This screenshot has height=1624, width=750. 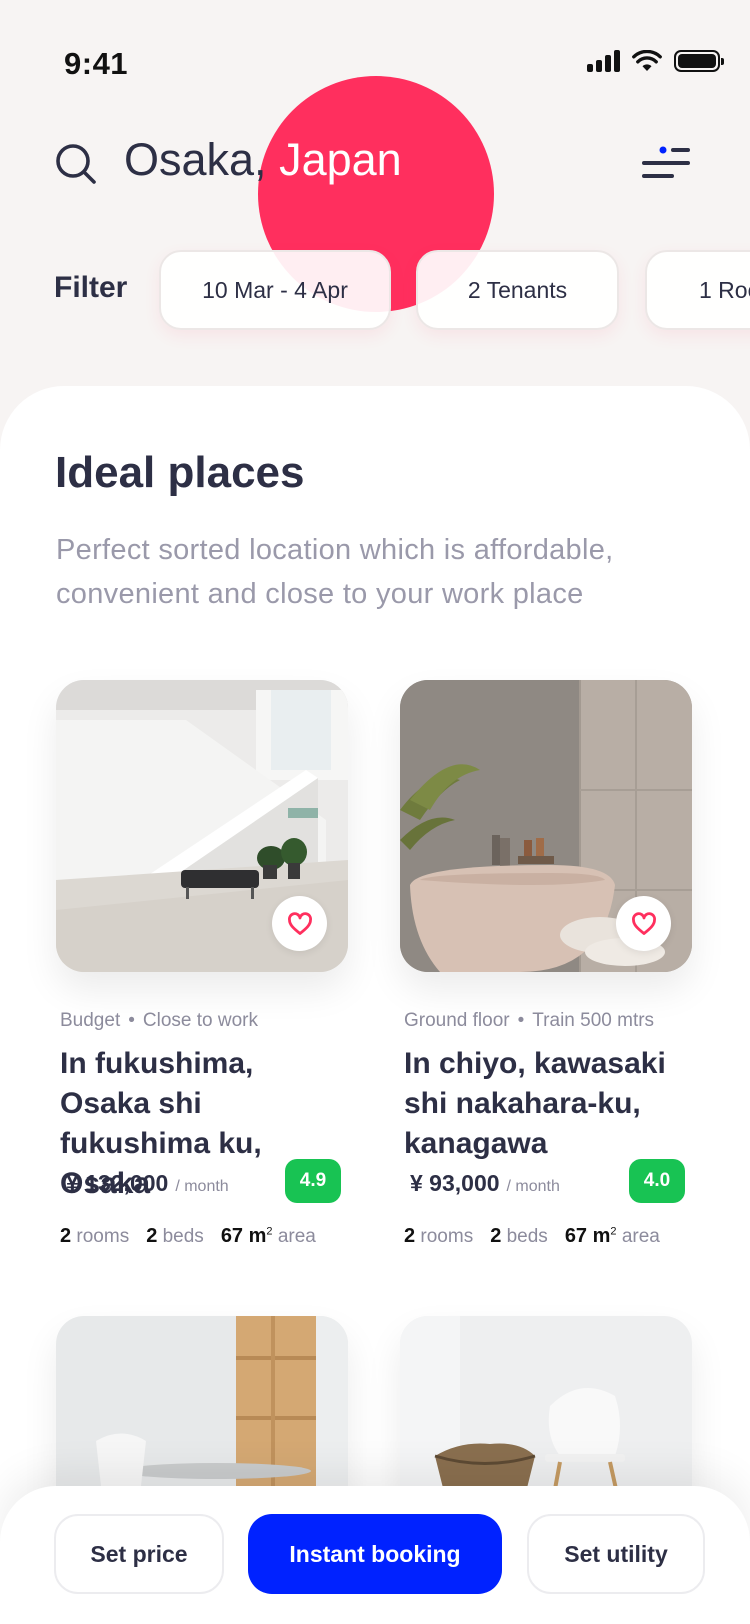 I want to click on listing-price: ¥ 93,000, so click(x=455, y=1183).